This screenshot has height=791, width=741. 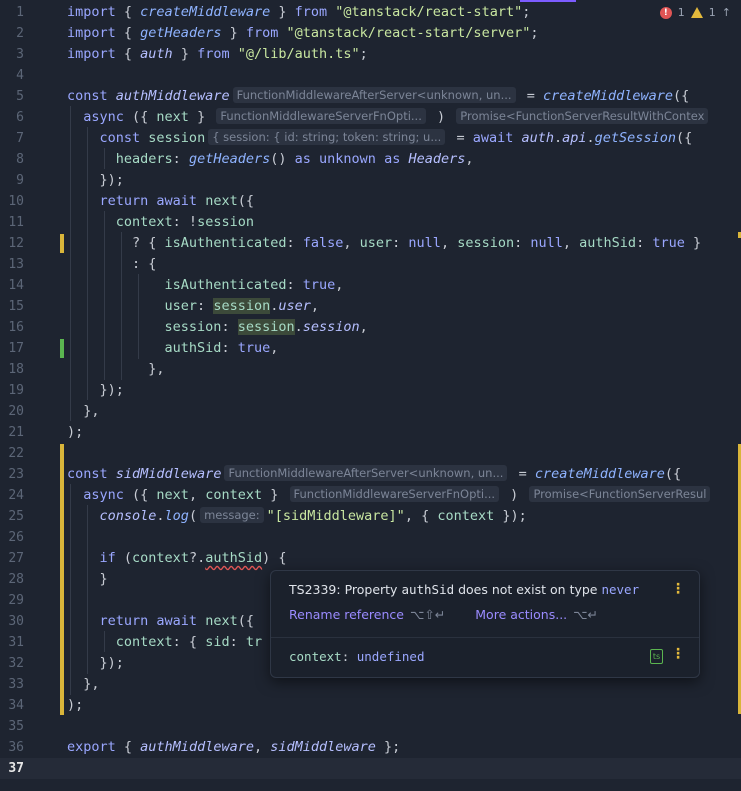 I want to click on line-number: 6, so click(x=12, y=117).